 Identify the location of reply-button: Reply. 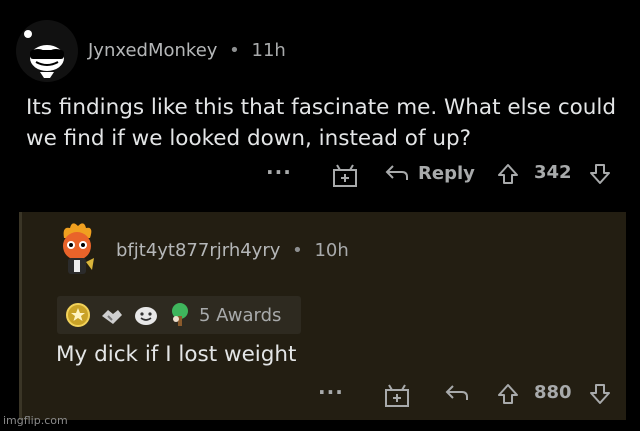
(429, 173).